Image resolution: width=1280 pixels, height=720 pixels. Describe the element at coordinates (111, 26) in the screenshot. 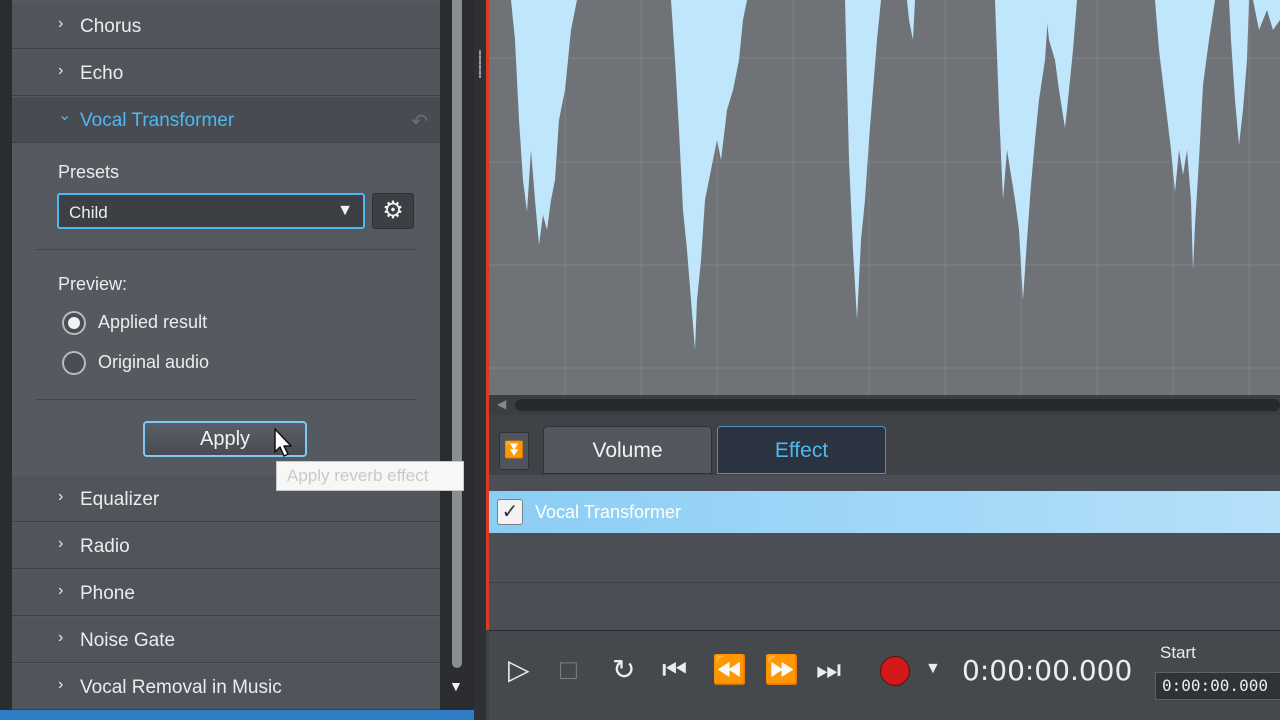

I see `effect-label: Chorus` at that location.